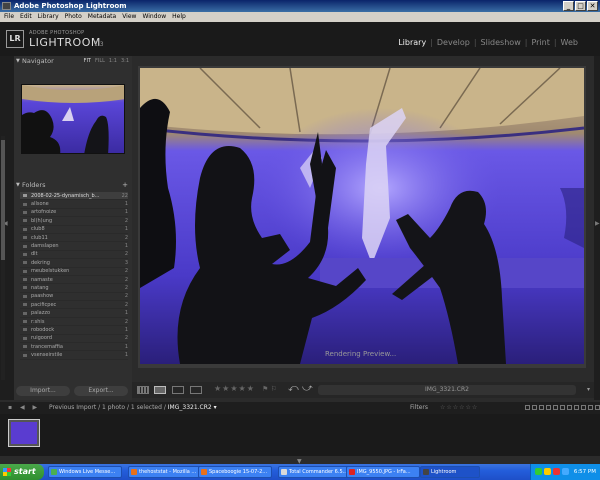  What do you see at coordinates (44, 304) in the screenshot?
I see `folder-name: pacificpec` at bounding box center [44, 304].